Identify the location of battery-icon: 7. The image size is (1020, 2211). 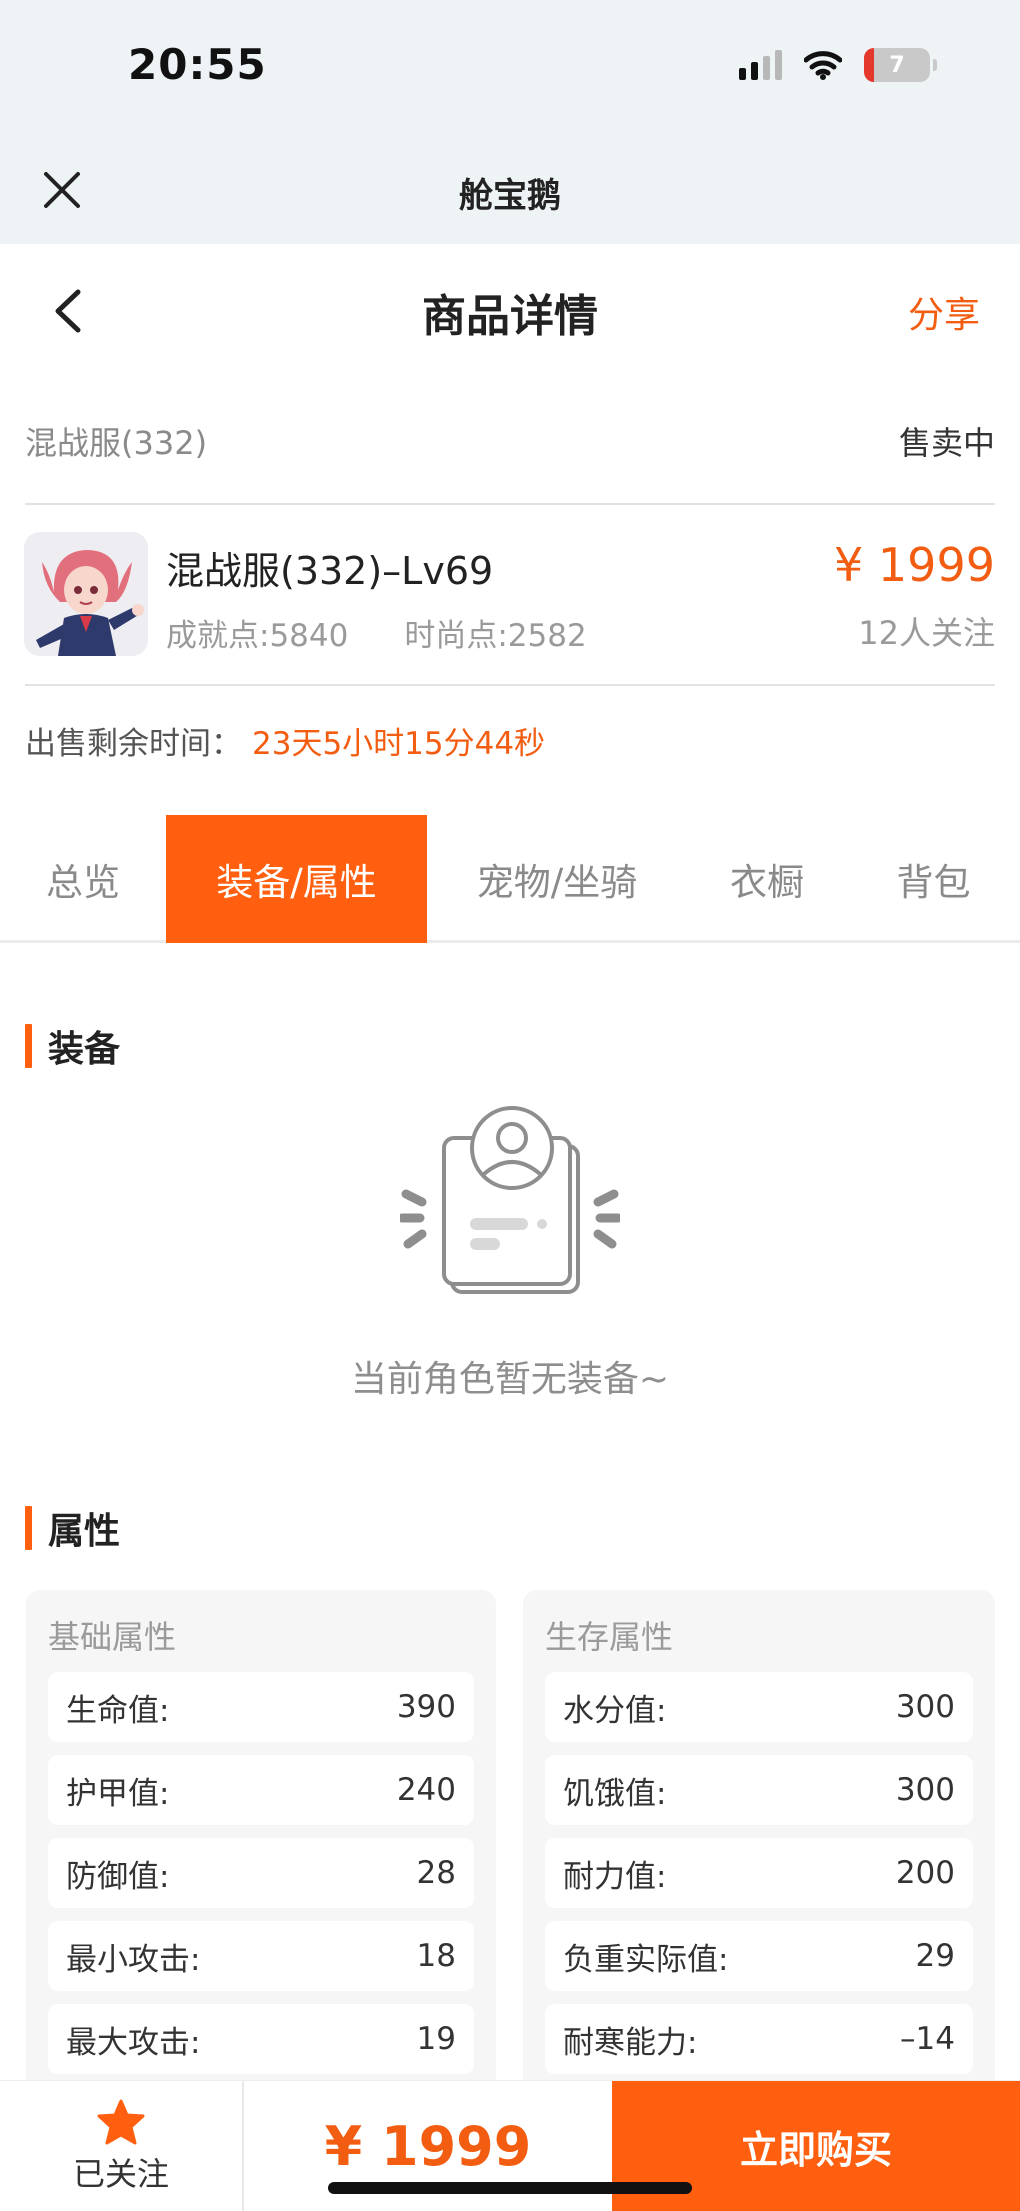
(900, 65).